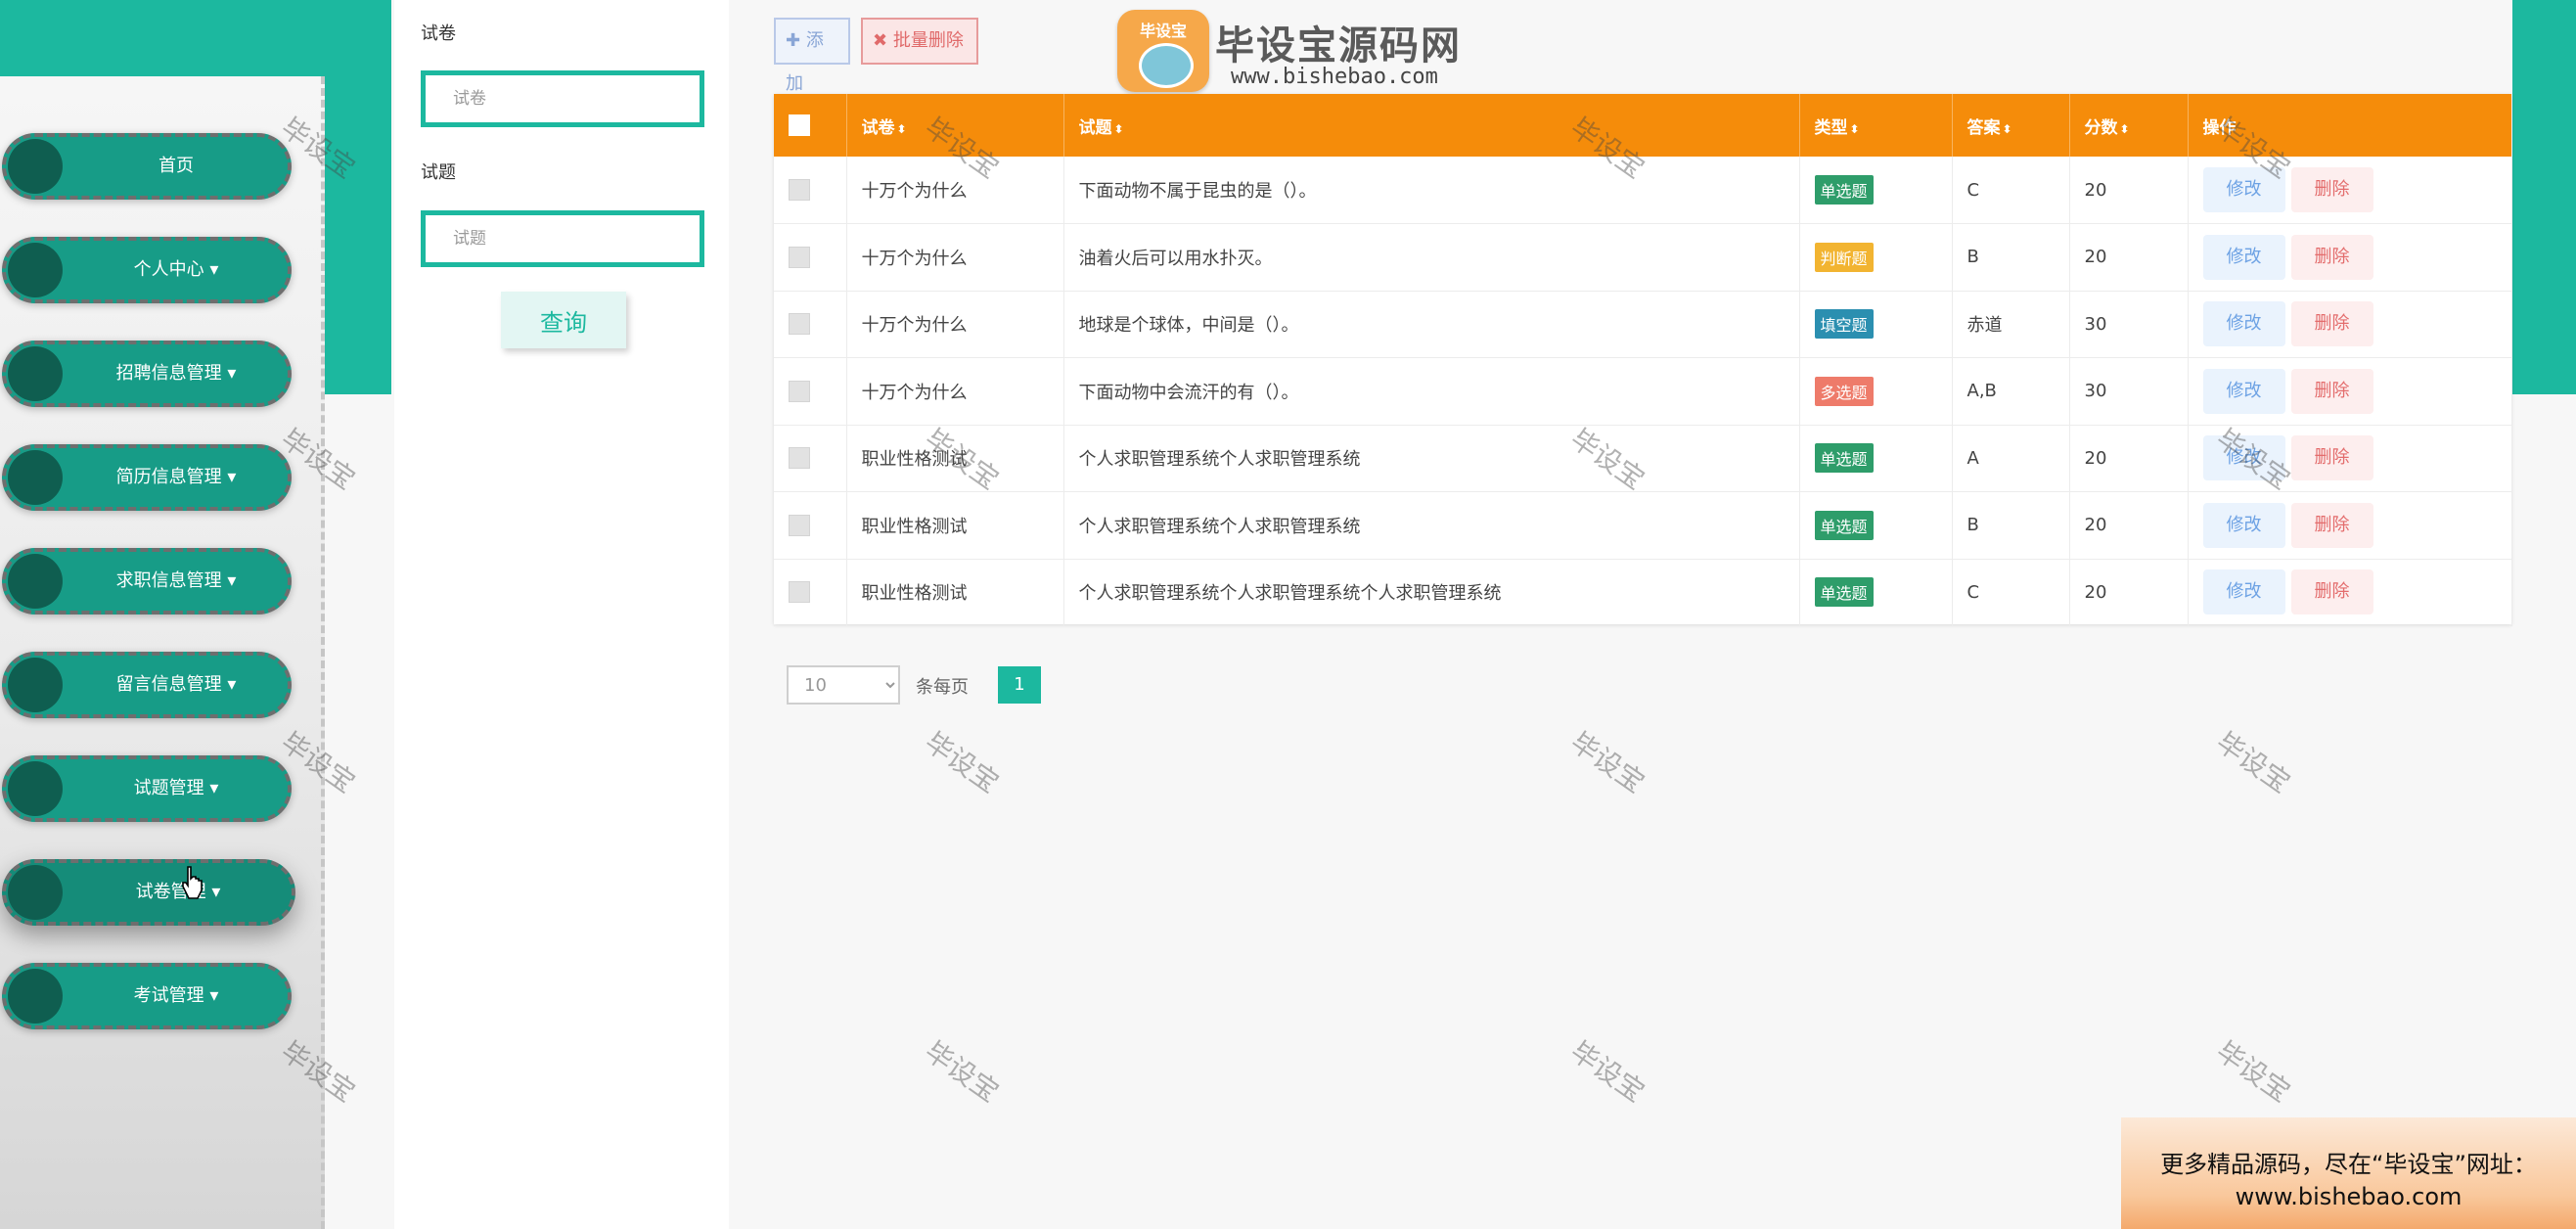 The height and width of the screenshot is (1229, 2576). I want to click on column-header-score: 分数 ⬍, so click(2129, 125).